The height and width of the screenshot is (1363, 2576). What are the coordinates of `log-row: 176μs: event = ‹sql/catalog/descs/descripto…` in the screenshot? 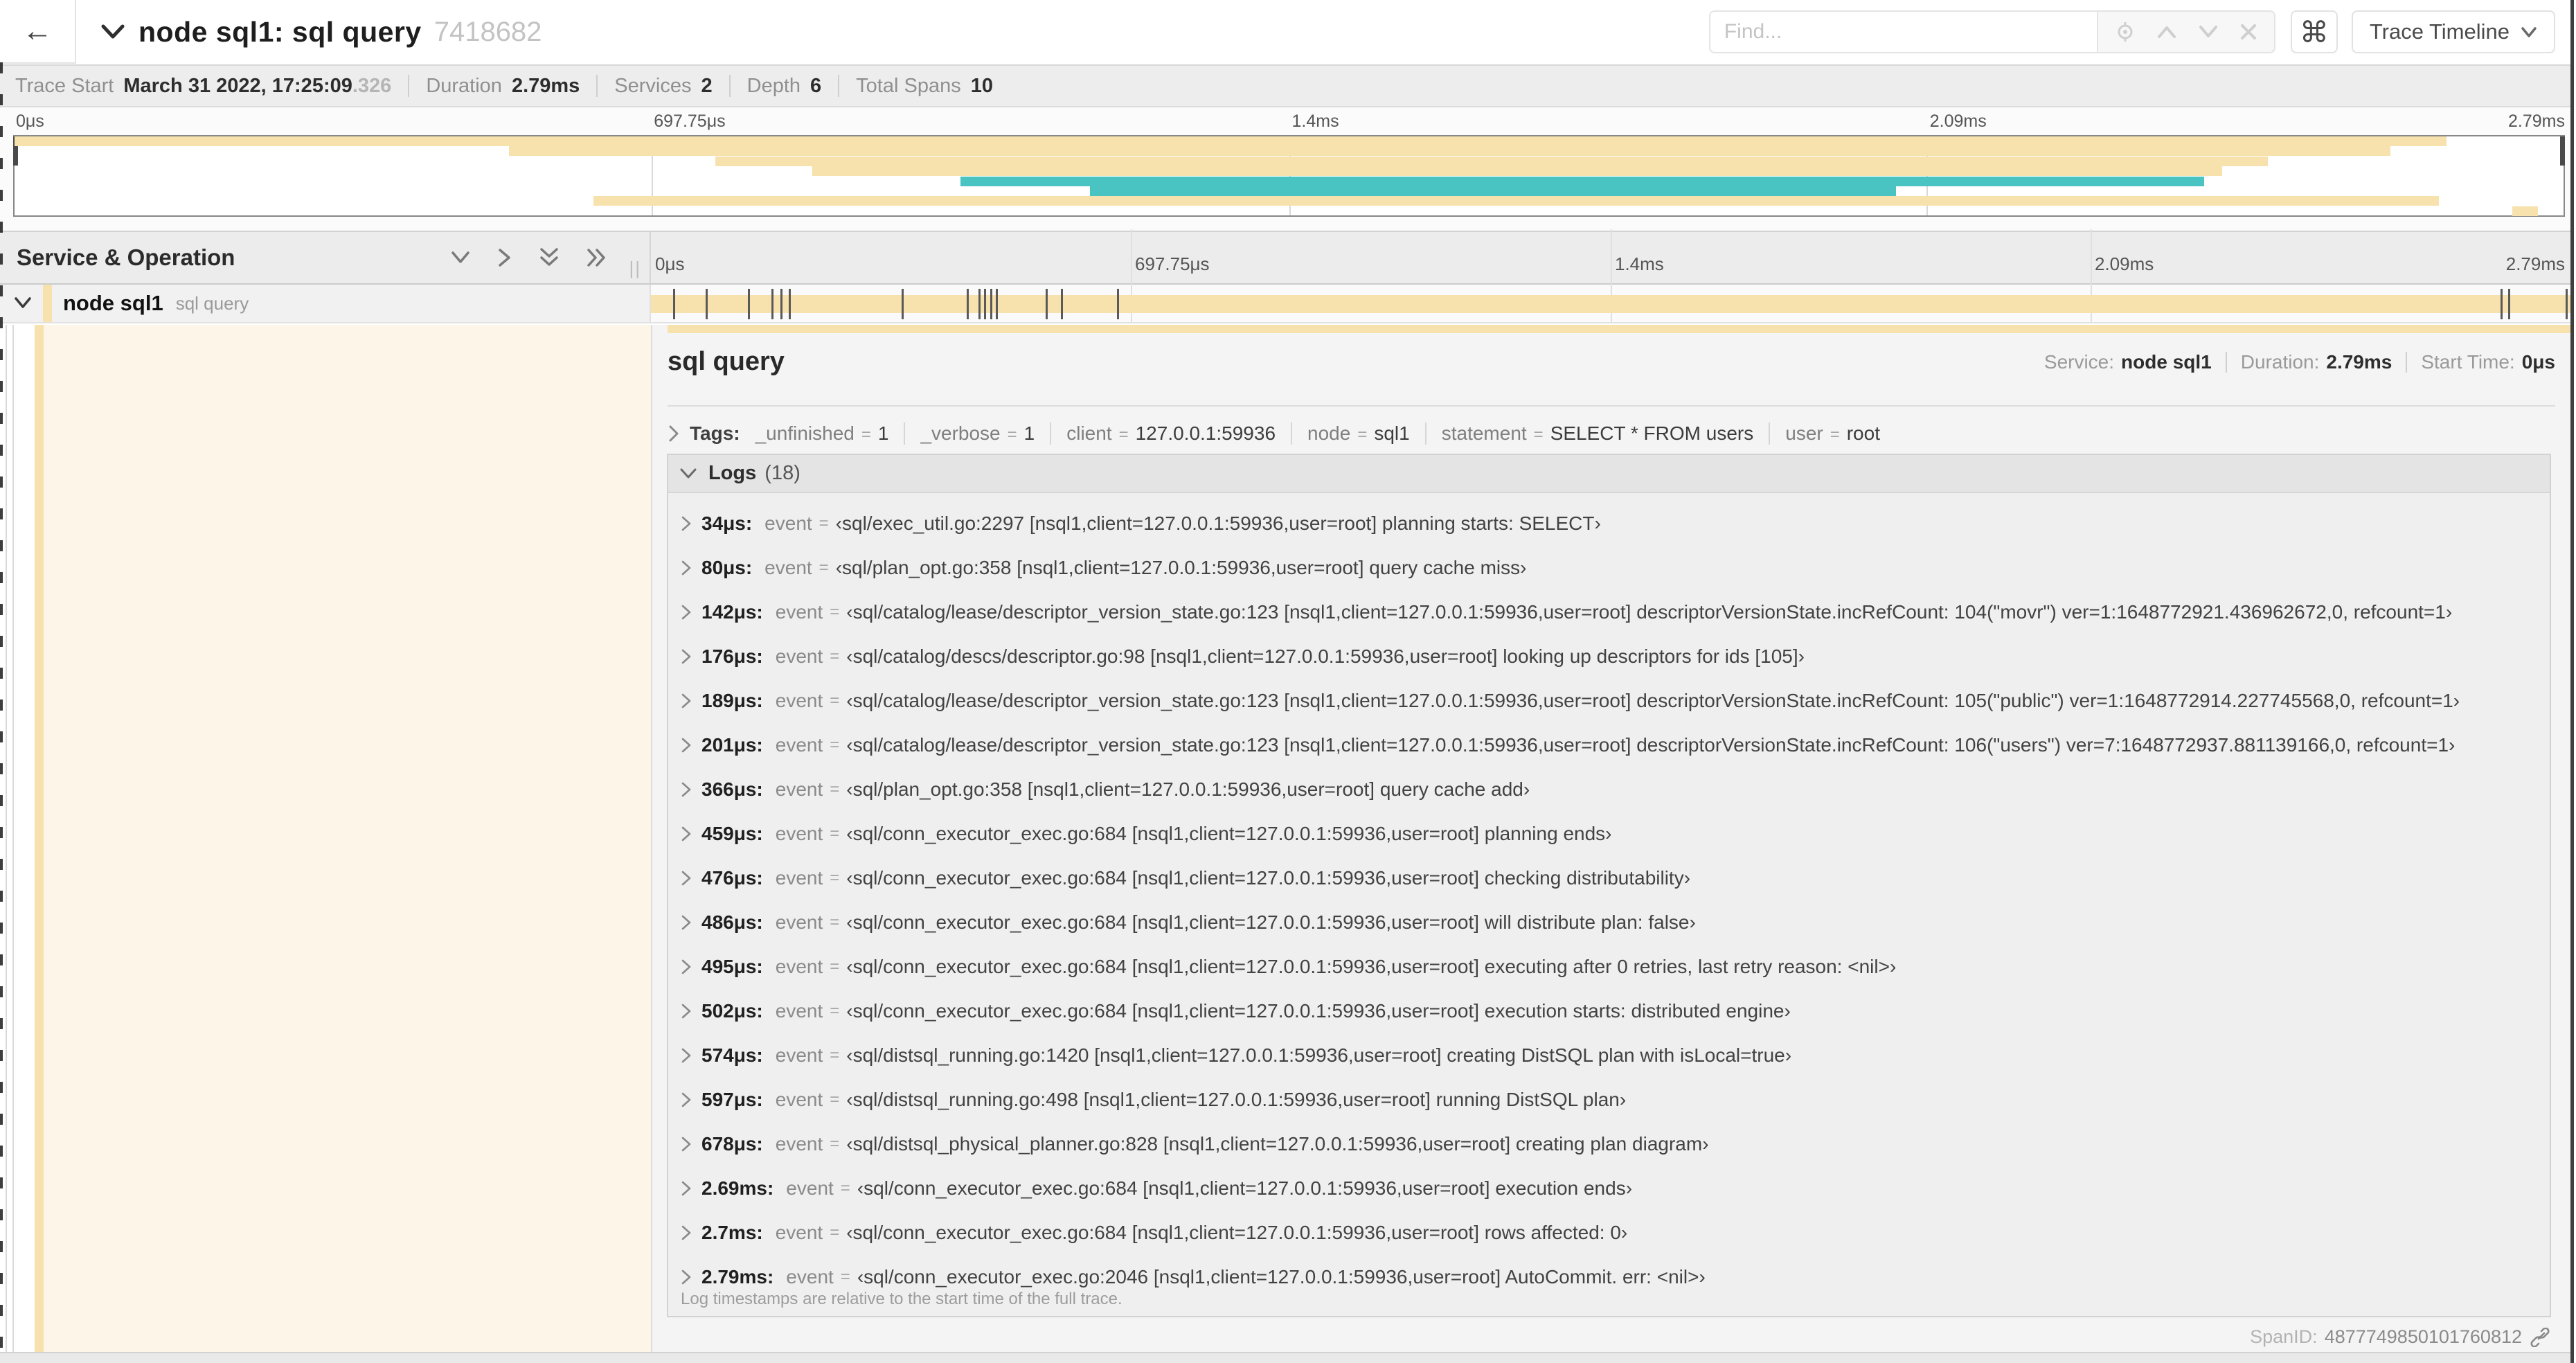 It's located at (1615, 656).